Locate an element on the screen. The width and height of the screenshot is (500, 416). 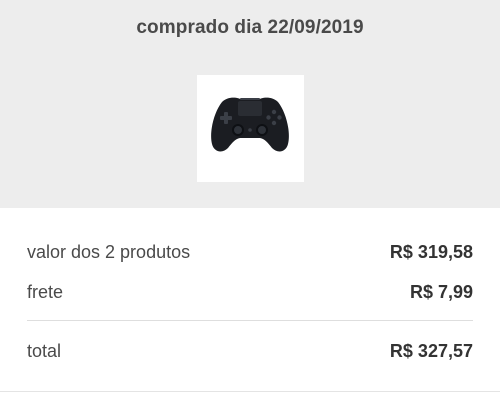
shipping-label: frete is located at coordinates (45, 292).